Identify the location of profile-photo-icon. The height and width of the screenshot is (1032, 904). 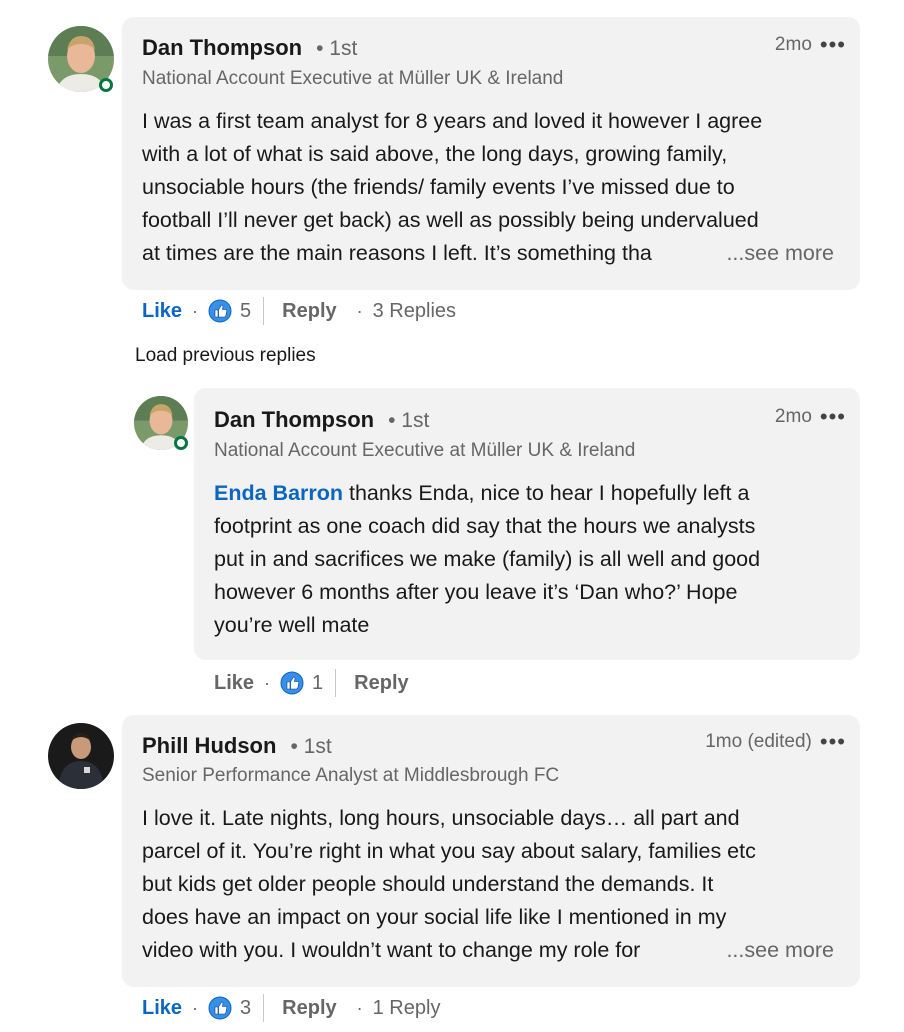
(81, 756).